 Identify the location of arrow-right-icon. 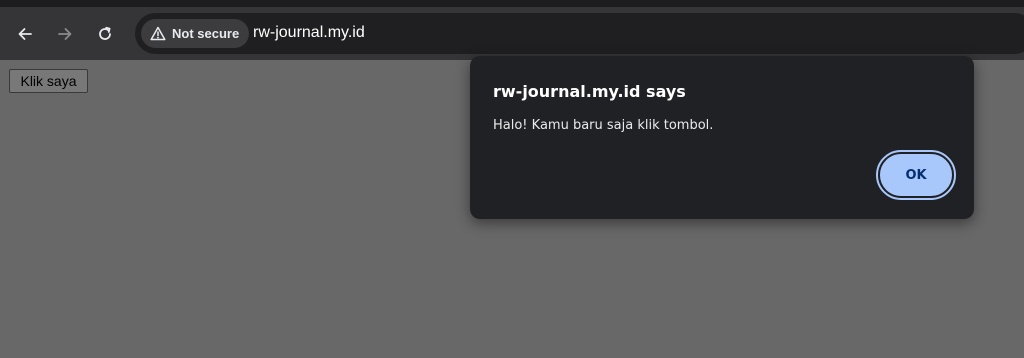
(65, 34).